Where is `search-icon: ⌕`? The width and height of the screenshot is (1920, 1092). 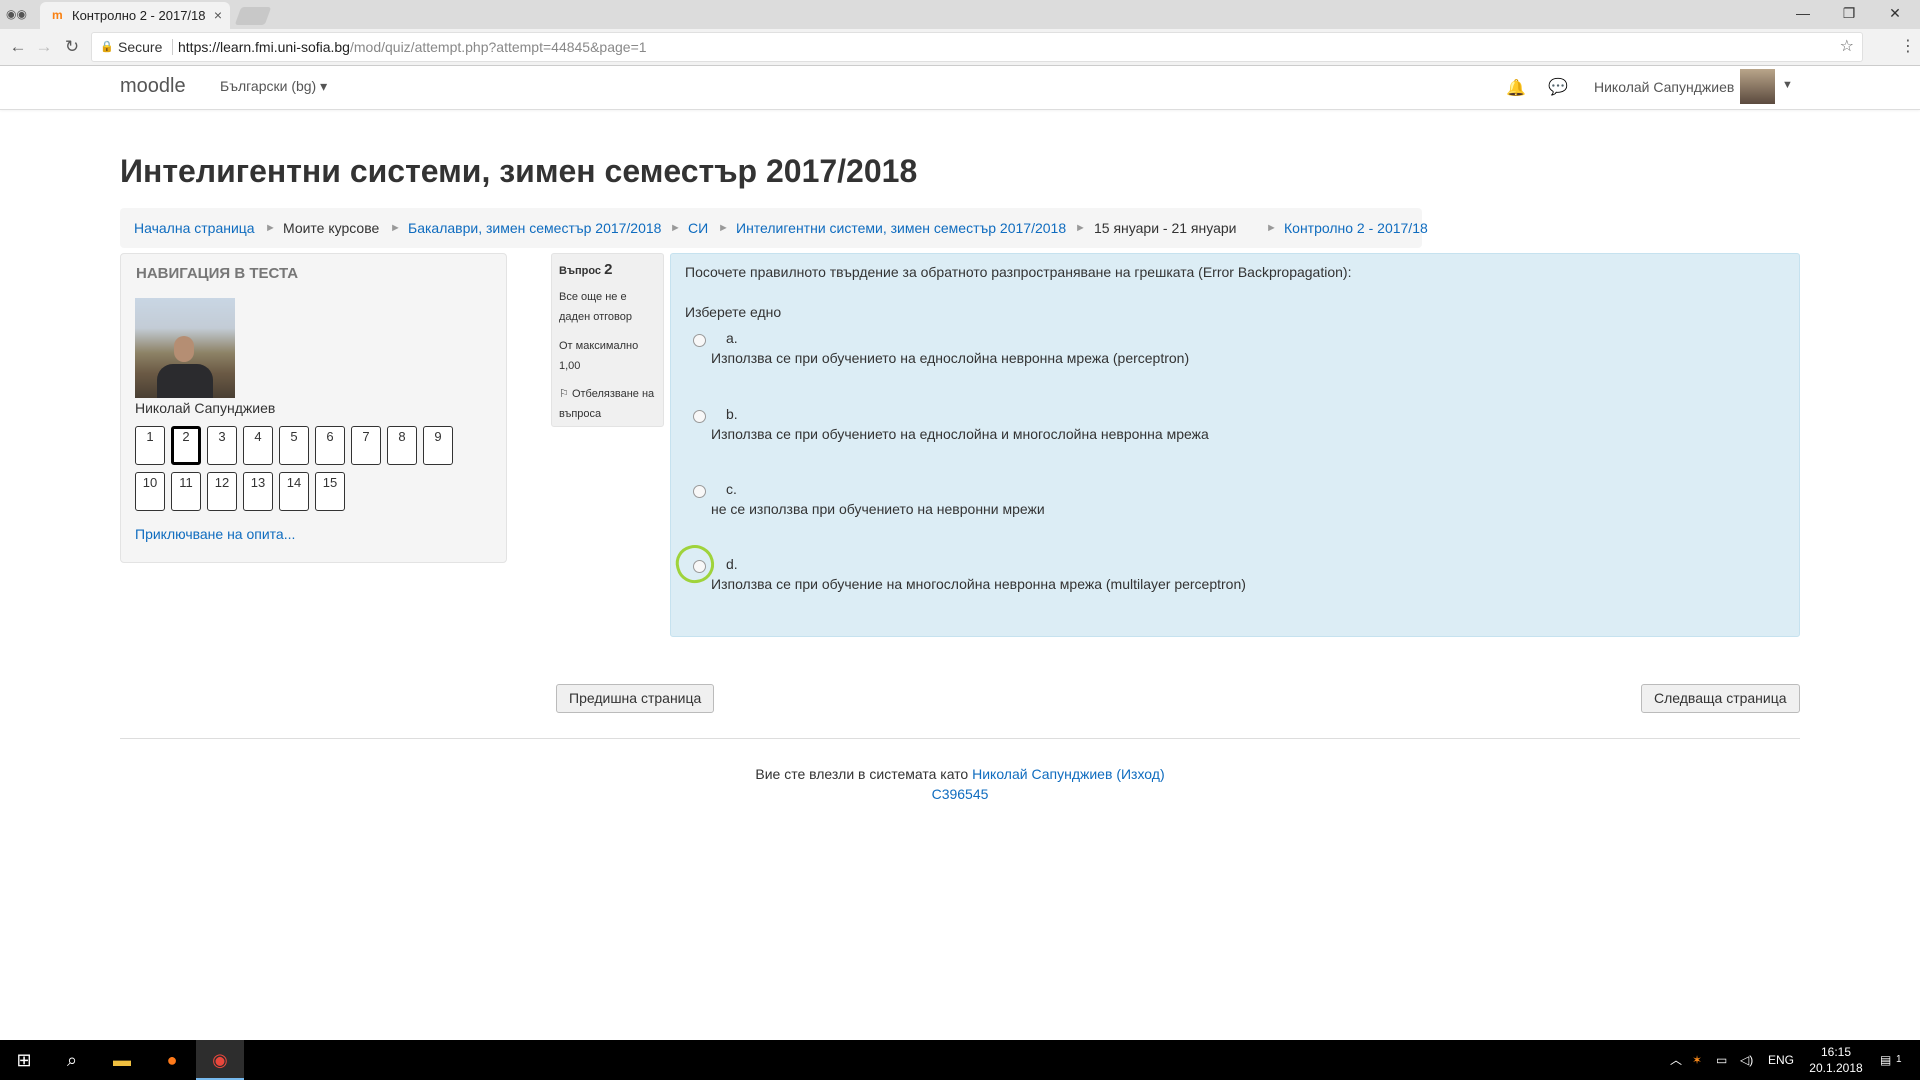
search-icon: ⌕ is located at coordinates (72, 1060).